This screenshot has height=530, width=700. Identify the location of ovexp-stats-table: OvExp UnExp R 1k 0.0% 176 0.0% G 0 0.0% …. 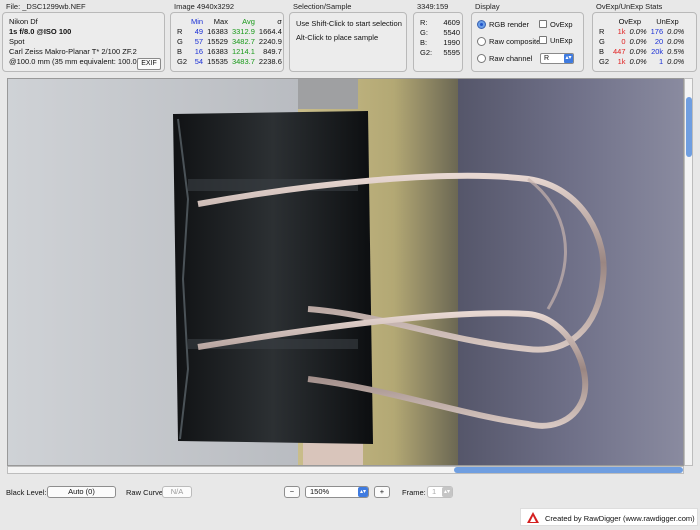
(641, 42).